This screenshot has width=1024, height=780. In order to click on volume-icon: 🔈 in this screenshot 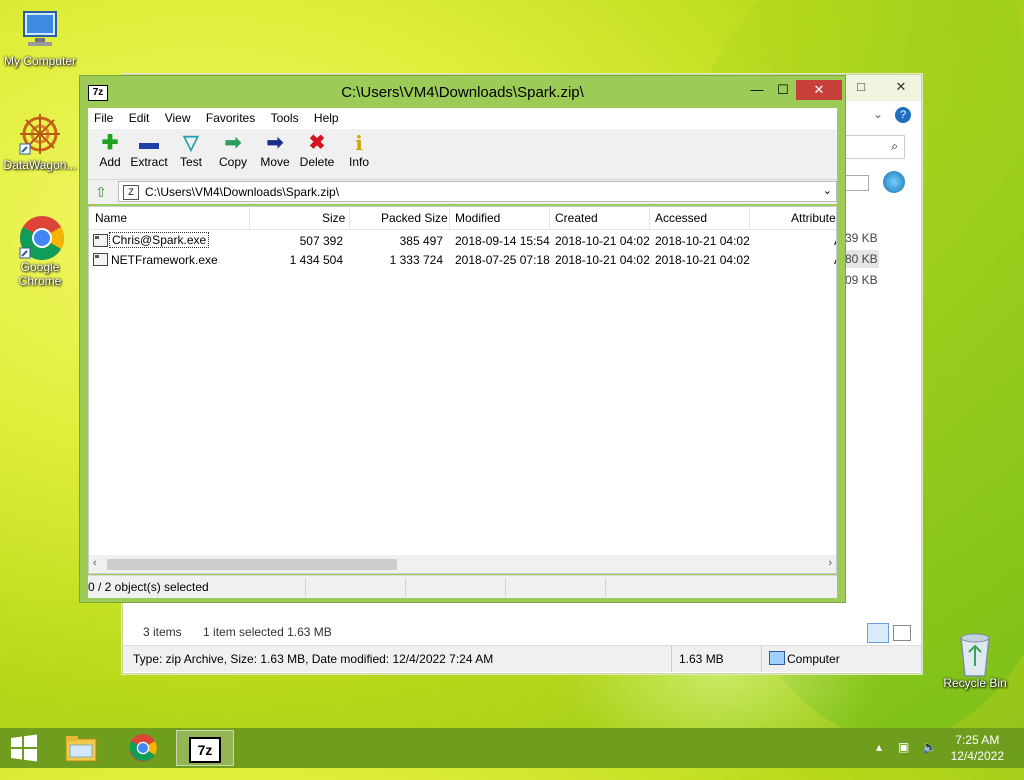, I will do `click(929, 747)`.